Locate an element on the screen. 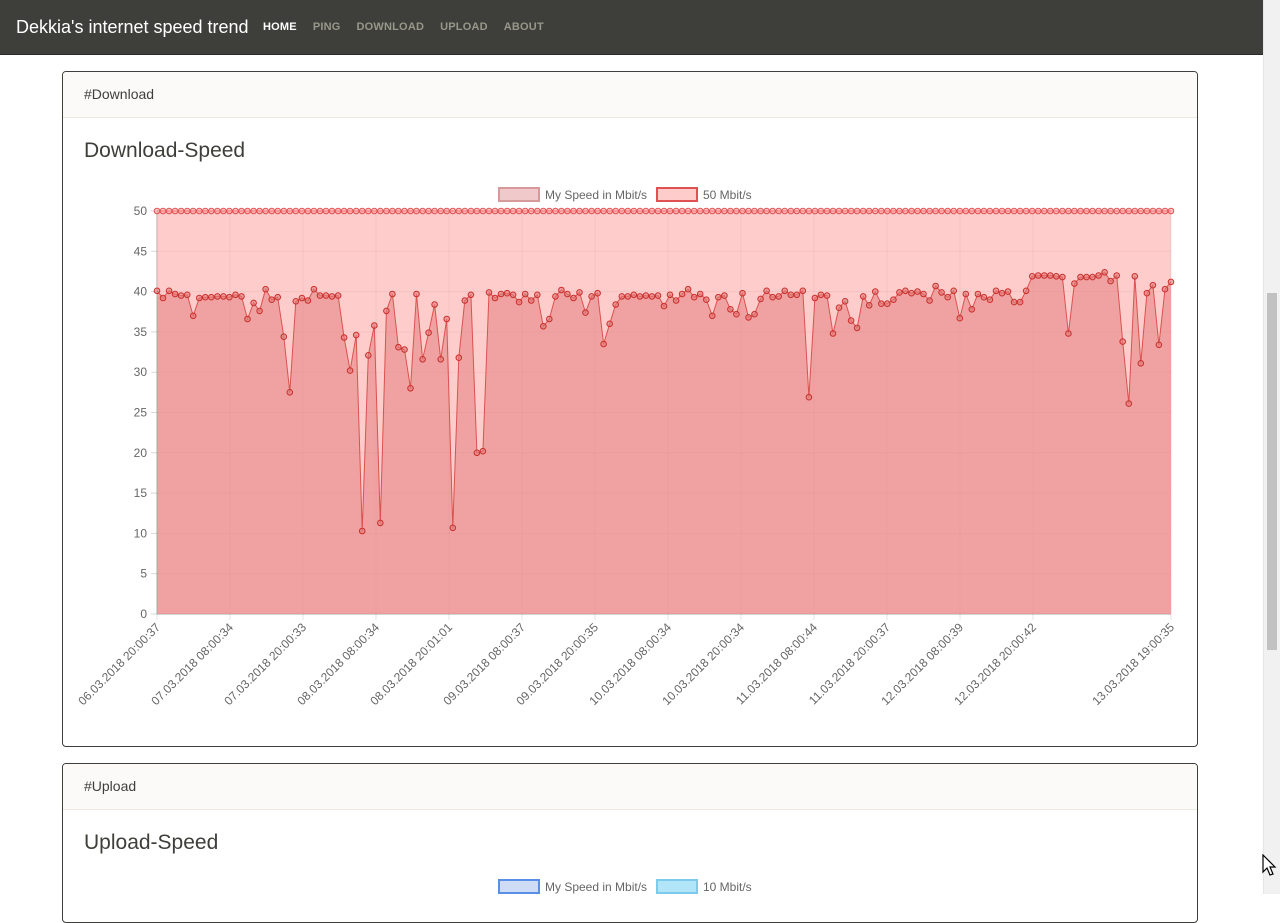 The height and width of the screenshot is (923, 1280). nav-ping: PING is located at coordinates (327, 27).